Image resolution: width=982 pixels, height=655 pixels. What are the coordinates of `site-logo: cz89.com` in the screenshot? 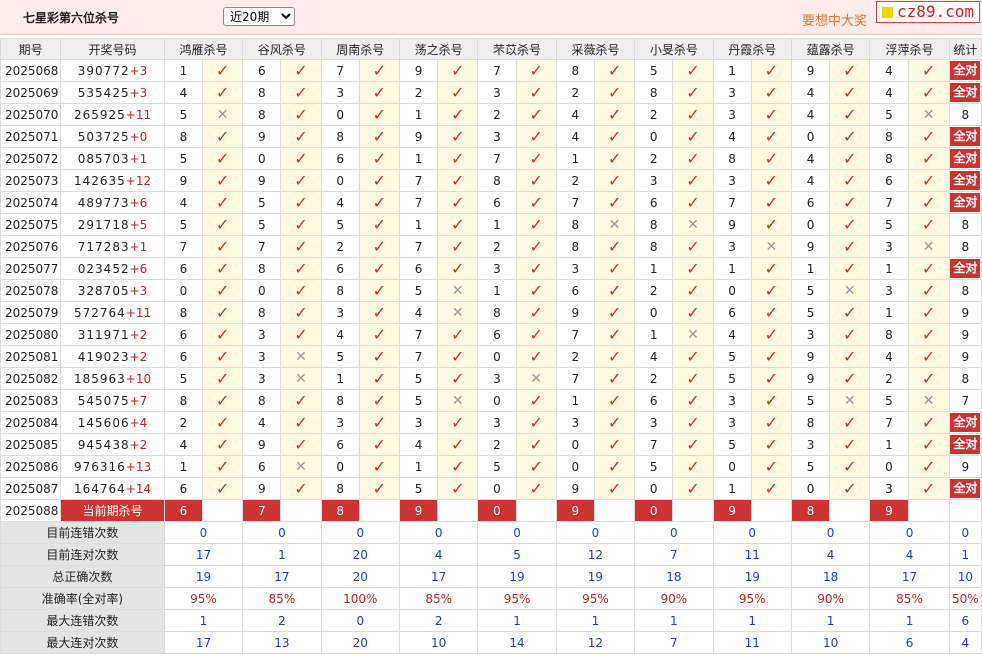 It's located at (928, 12).